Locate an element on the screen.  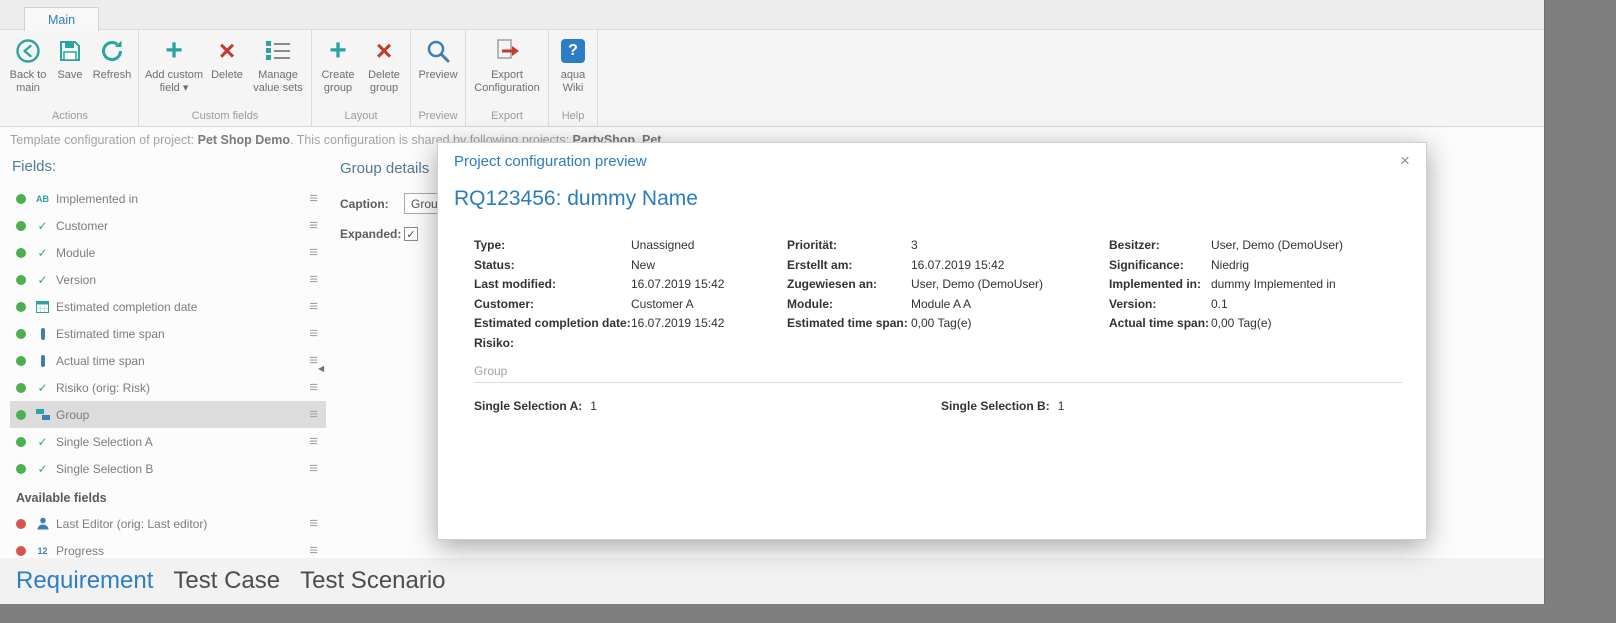
field-value: 3 is located at coordinates (914, 245).